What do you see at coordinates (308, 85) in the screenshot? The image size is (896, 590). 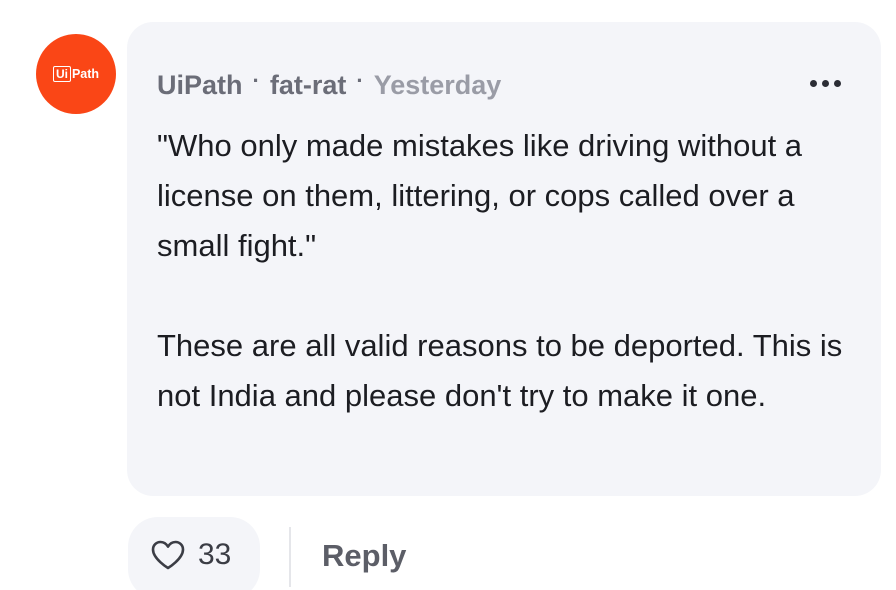 I see `username: fat-rat` at bounding box center [308, 85].